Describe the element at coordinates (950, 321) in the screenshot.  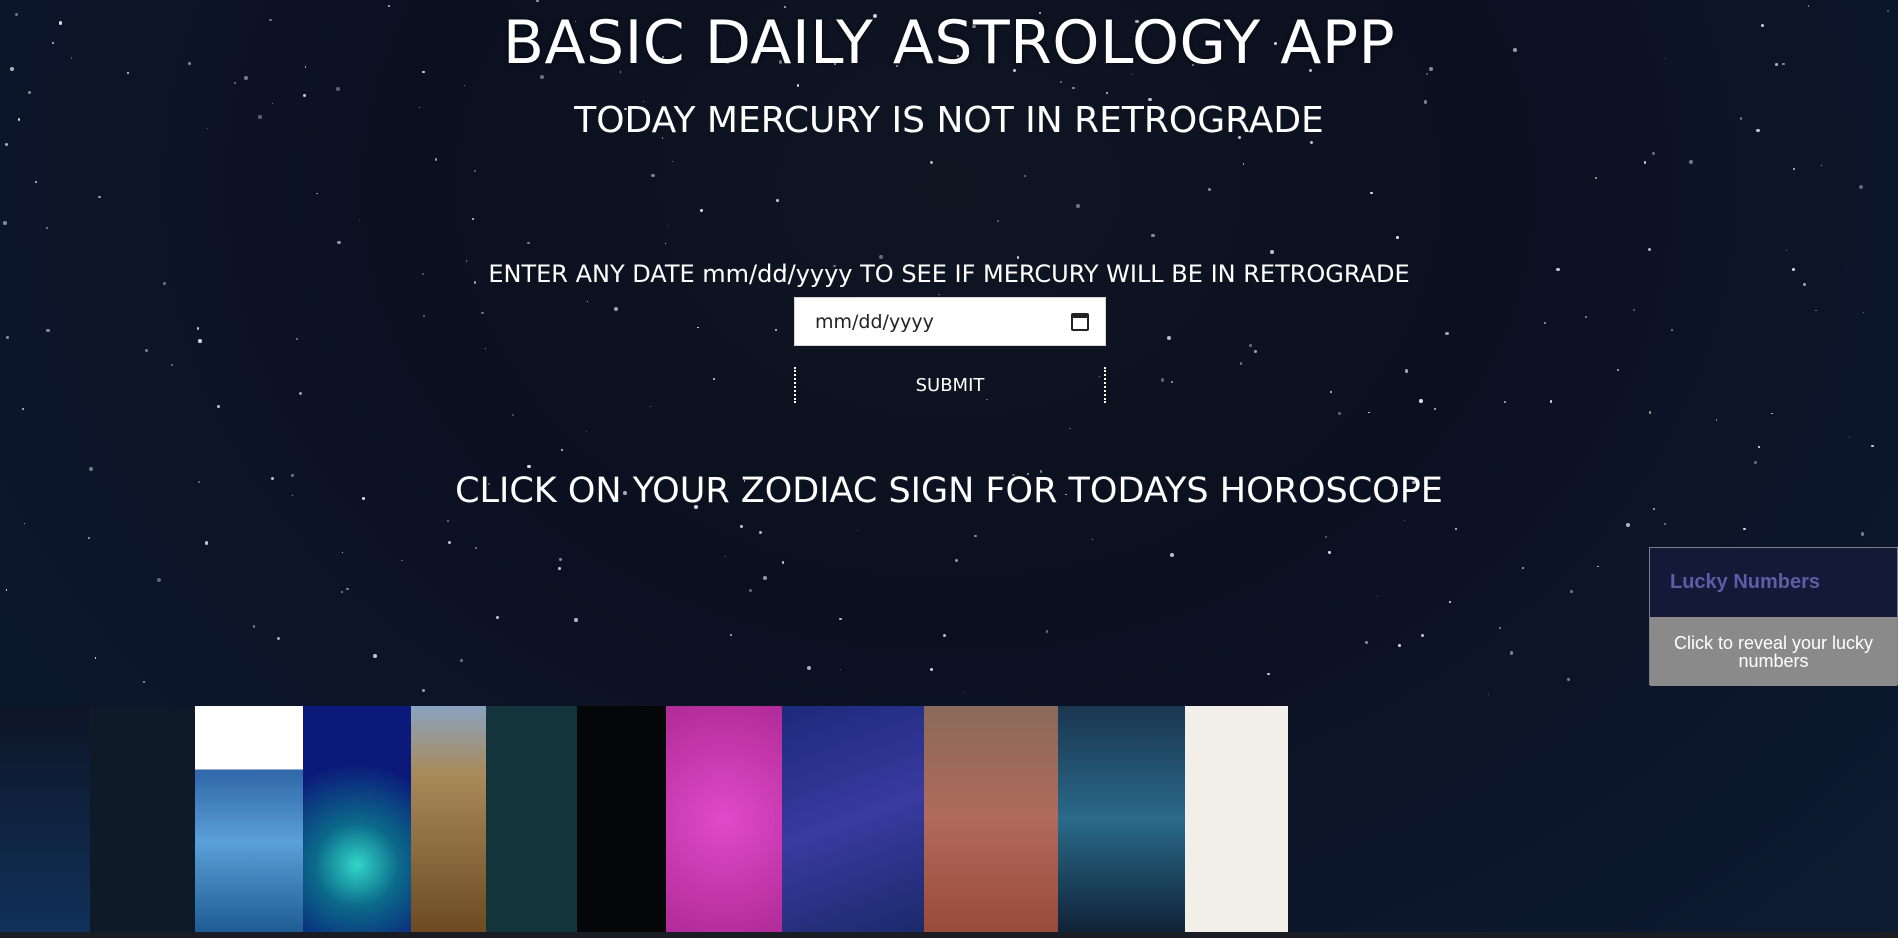
I see `date-input: mm/dd/yyyy` at that location.